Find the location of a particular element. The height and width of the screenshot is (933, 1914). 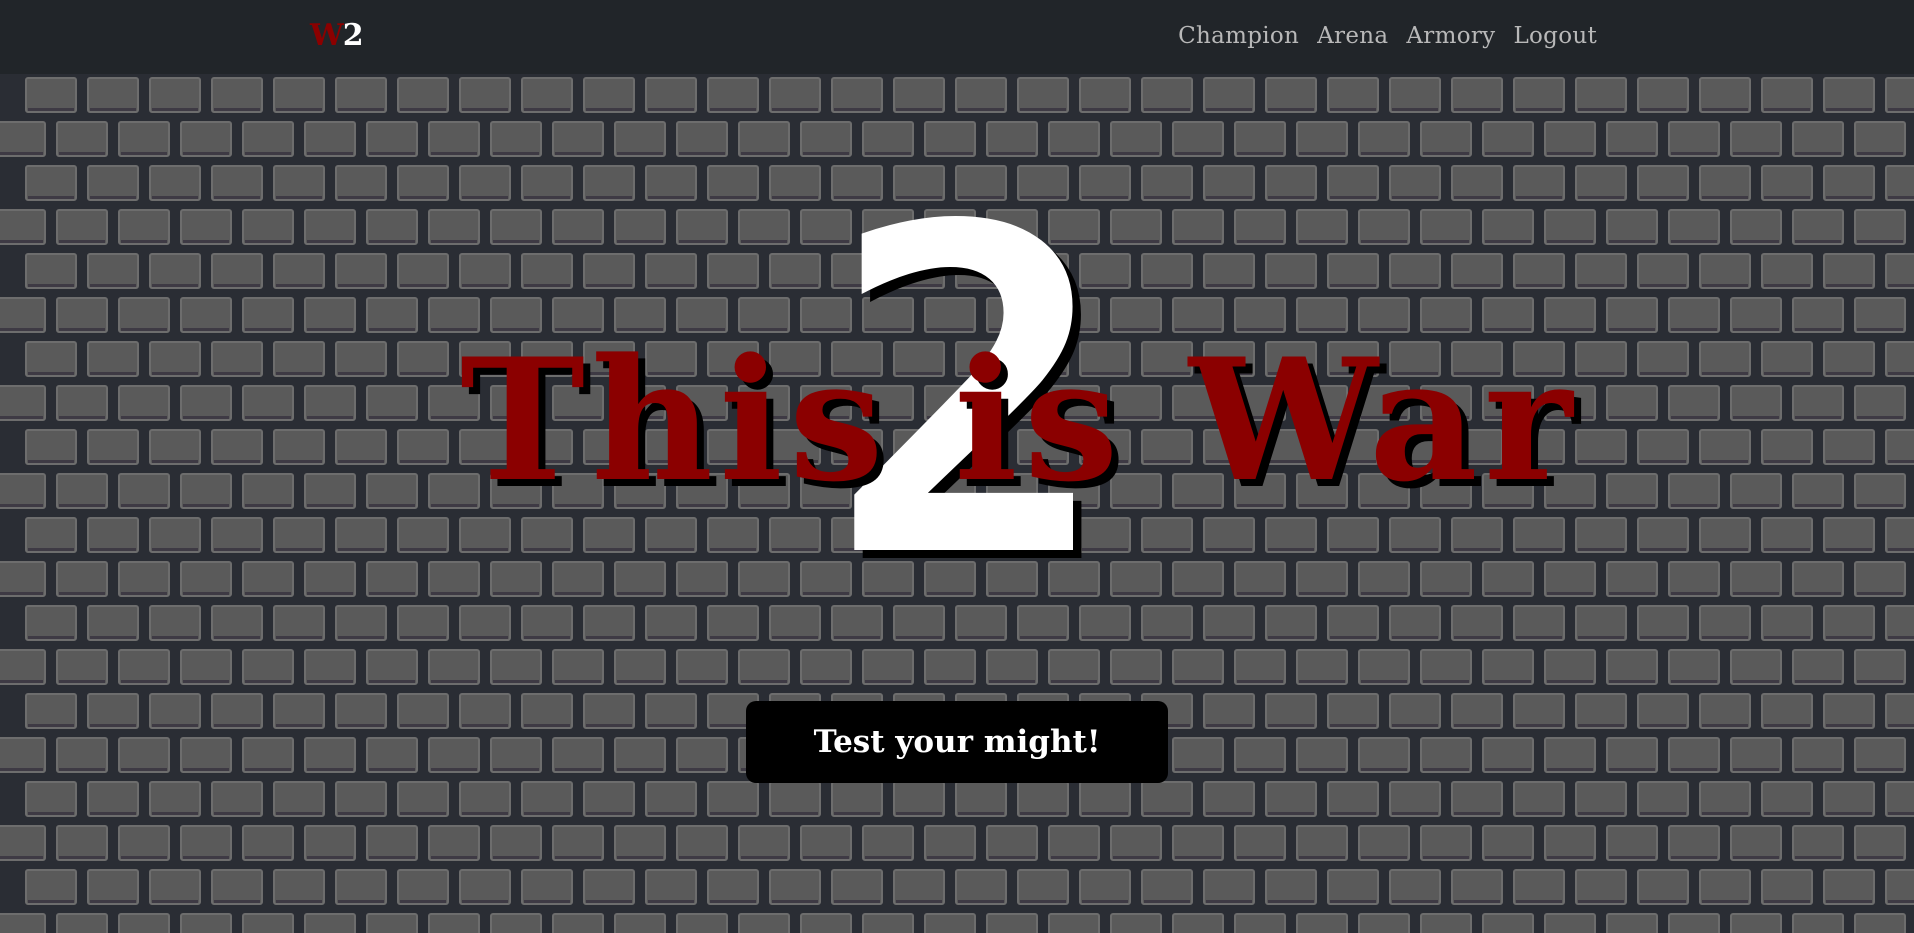

brand-logo: W2 is located at coordinates (337, 36).